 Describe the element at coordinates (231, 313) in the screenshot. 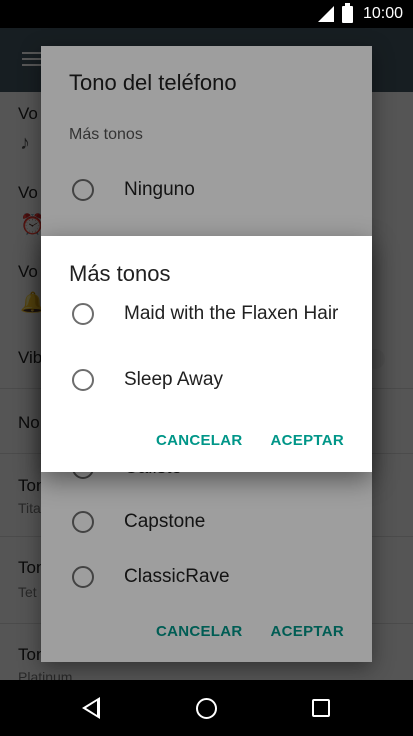

I see `tone-option-label: Maid with the Flaxen Hair` at that location.